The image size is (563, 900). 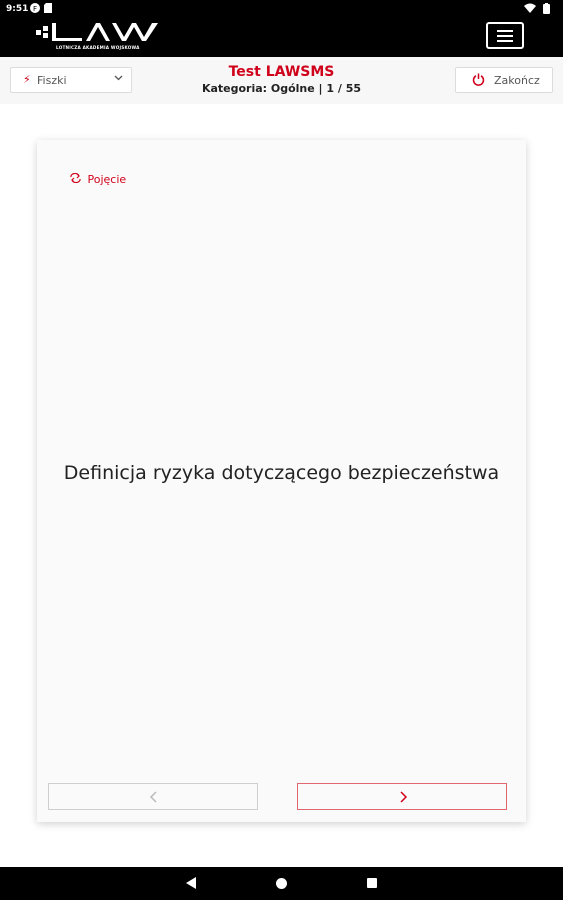 I want to click on previous-card-button, so click(x=153, y=796).